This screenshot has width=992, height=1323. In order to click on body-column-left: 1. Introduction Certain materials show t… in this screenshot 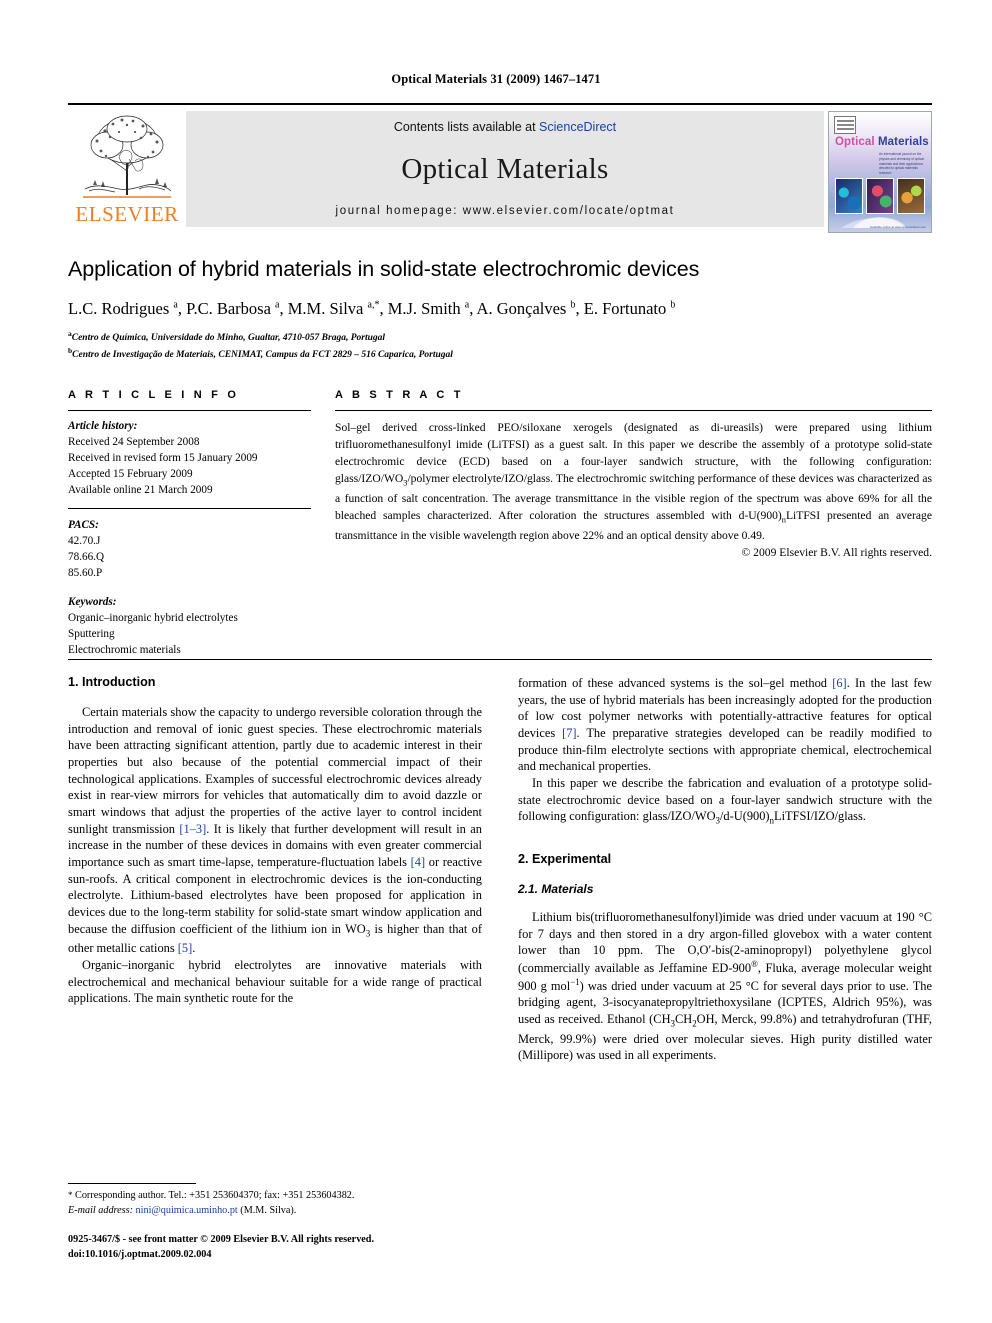, I will do `click(275, 869)`.